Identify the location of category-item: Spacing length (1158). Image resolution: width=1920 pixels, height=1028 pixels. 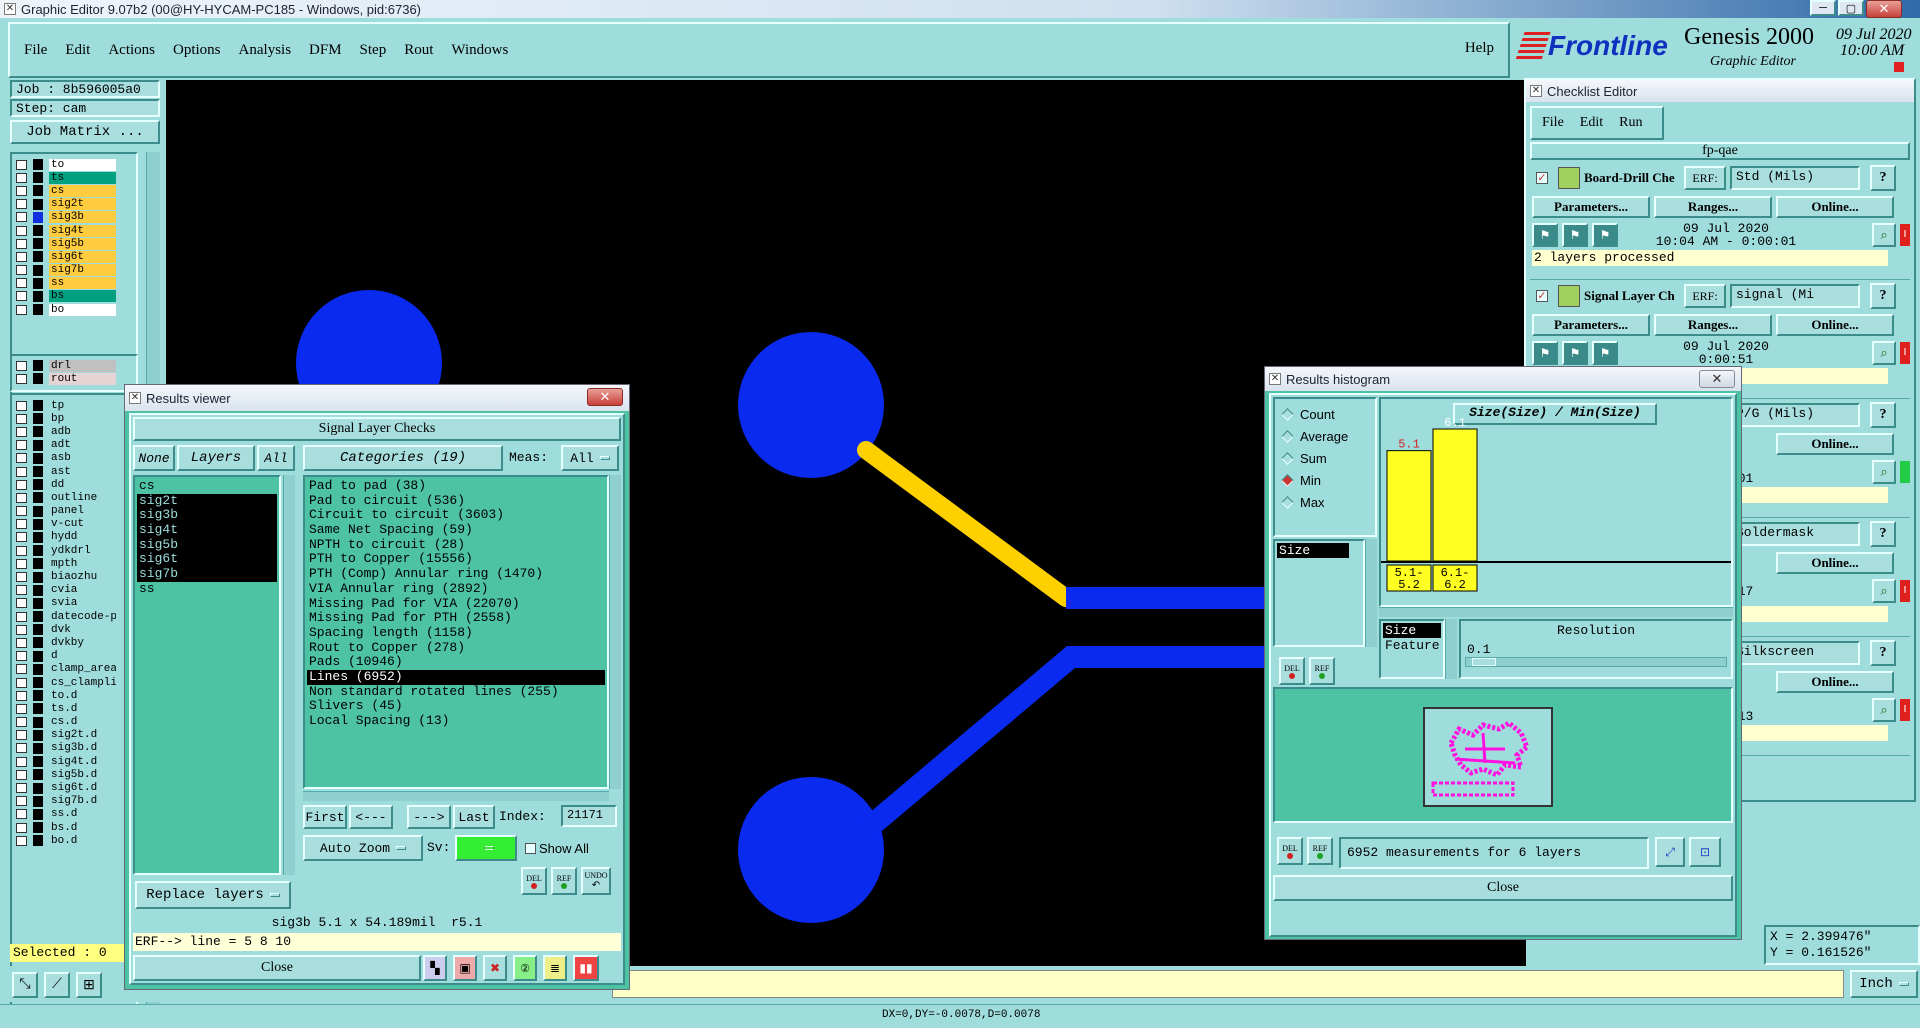
(456, 633).